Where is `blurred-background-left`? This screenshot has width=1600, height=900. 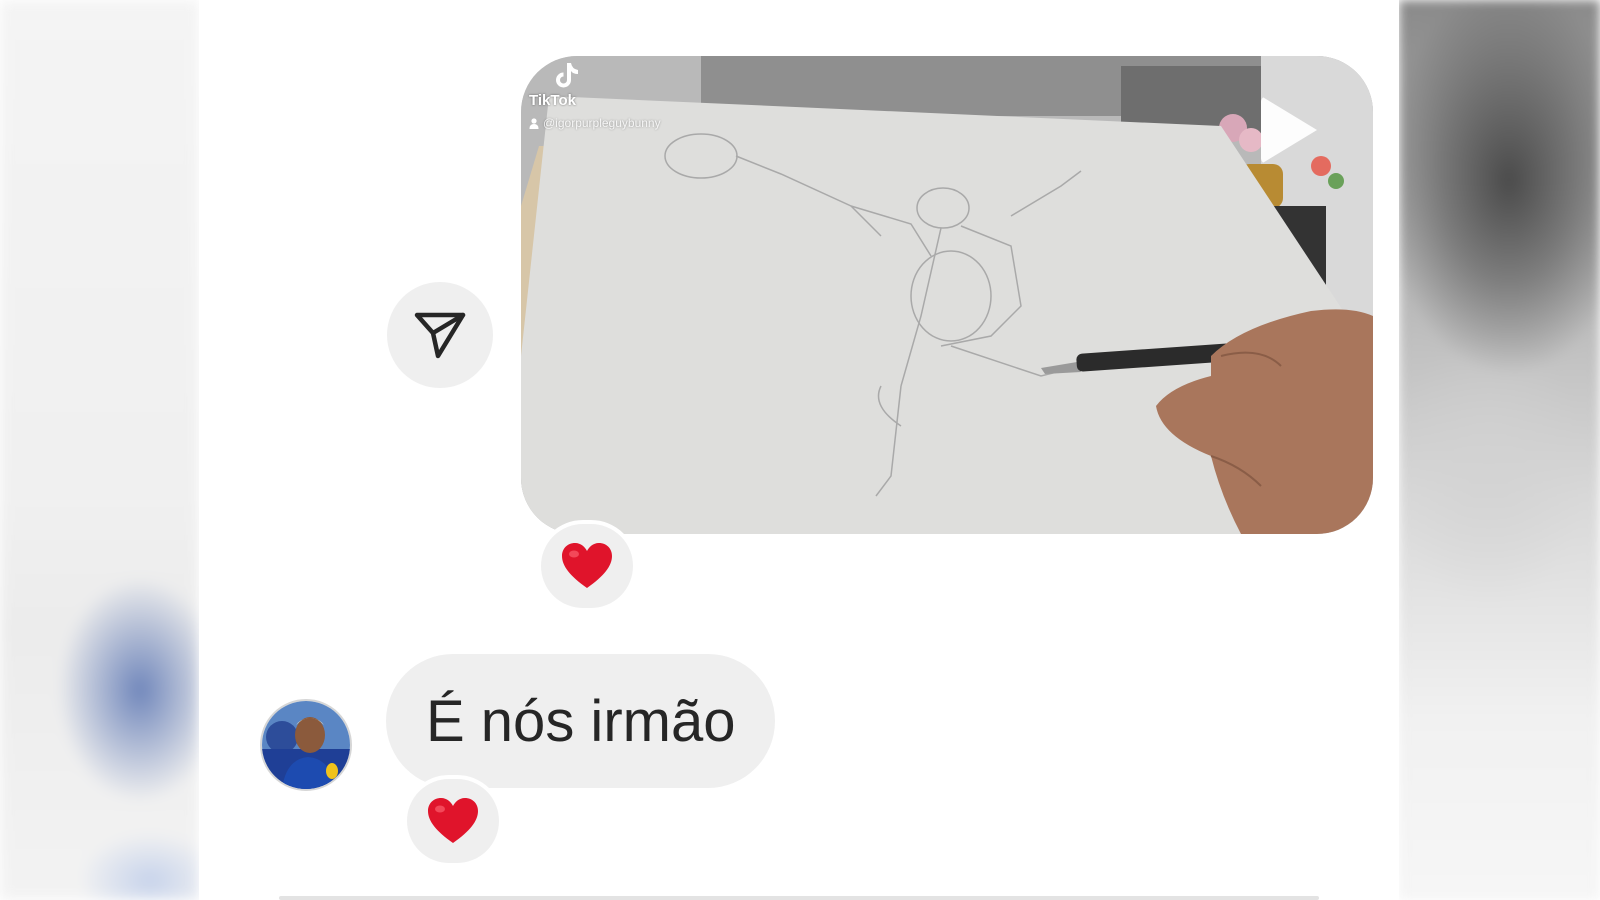
blurred-background-left is located at coordinates (99, 450).